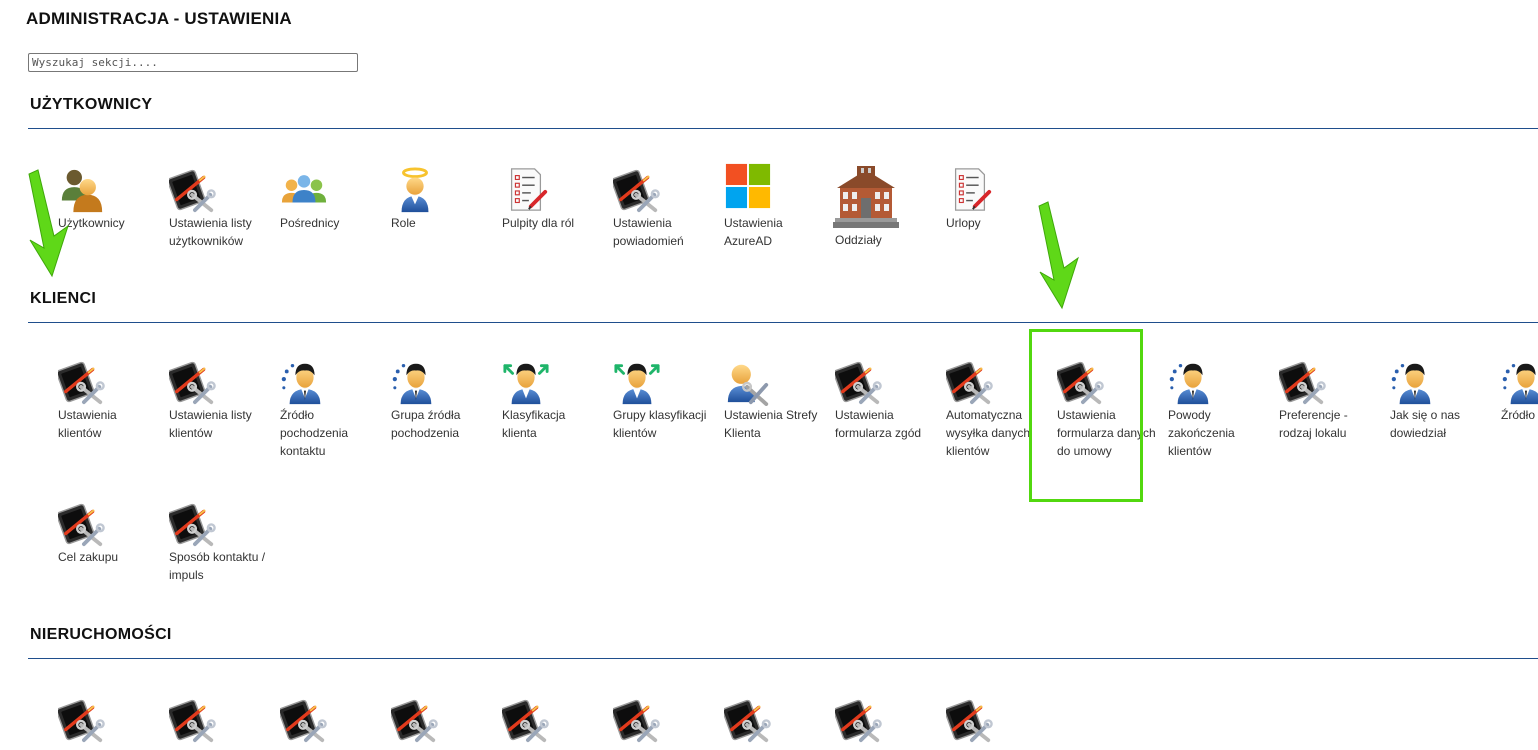 The width and height of the screenshot is (1538, 750). Describe the element at coordinates (748, 186) in the screenshot. I see `microsoft-logo-icon` at that location.